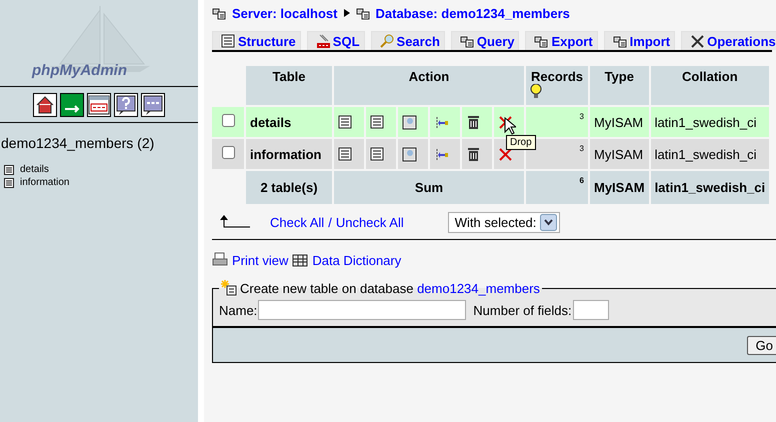  What do you see at coordinates (510, 126) in the screenshot?
I see `cursor-icon` at bounding box center [510, 126].